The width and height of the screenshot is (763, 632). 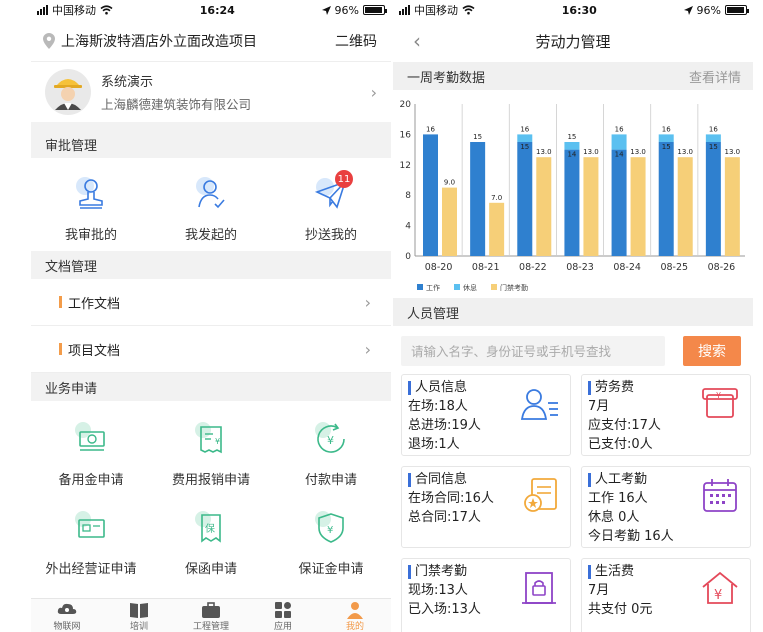 What do you see at coordinates (67, 608) in the screenshot?
I see `cloud-network-icon` at bounding box center [67, 608].